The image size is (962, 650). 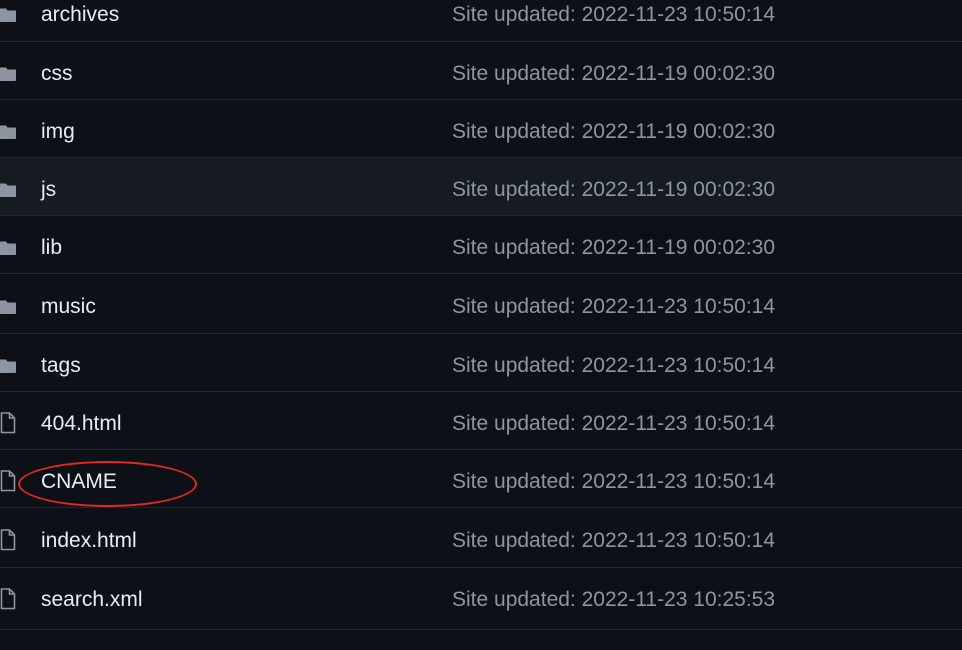 I want to click on file-row-tags: tags Site updated: 2022-11-23 10:50:14, so click(x=481, y=363).